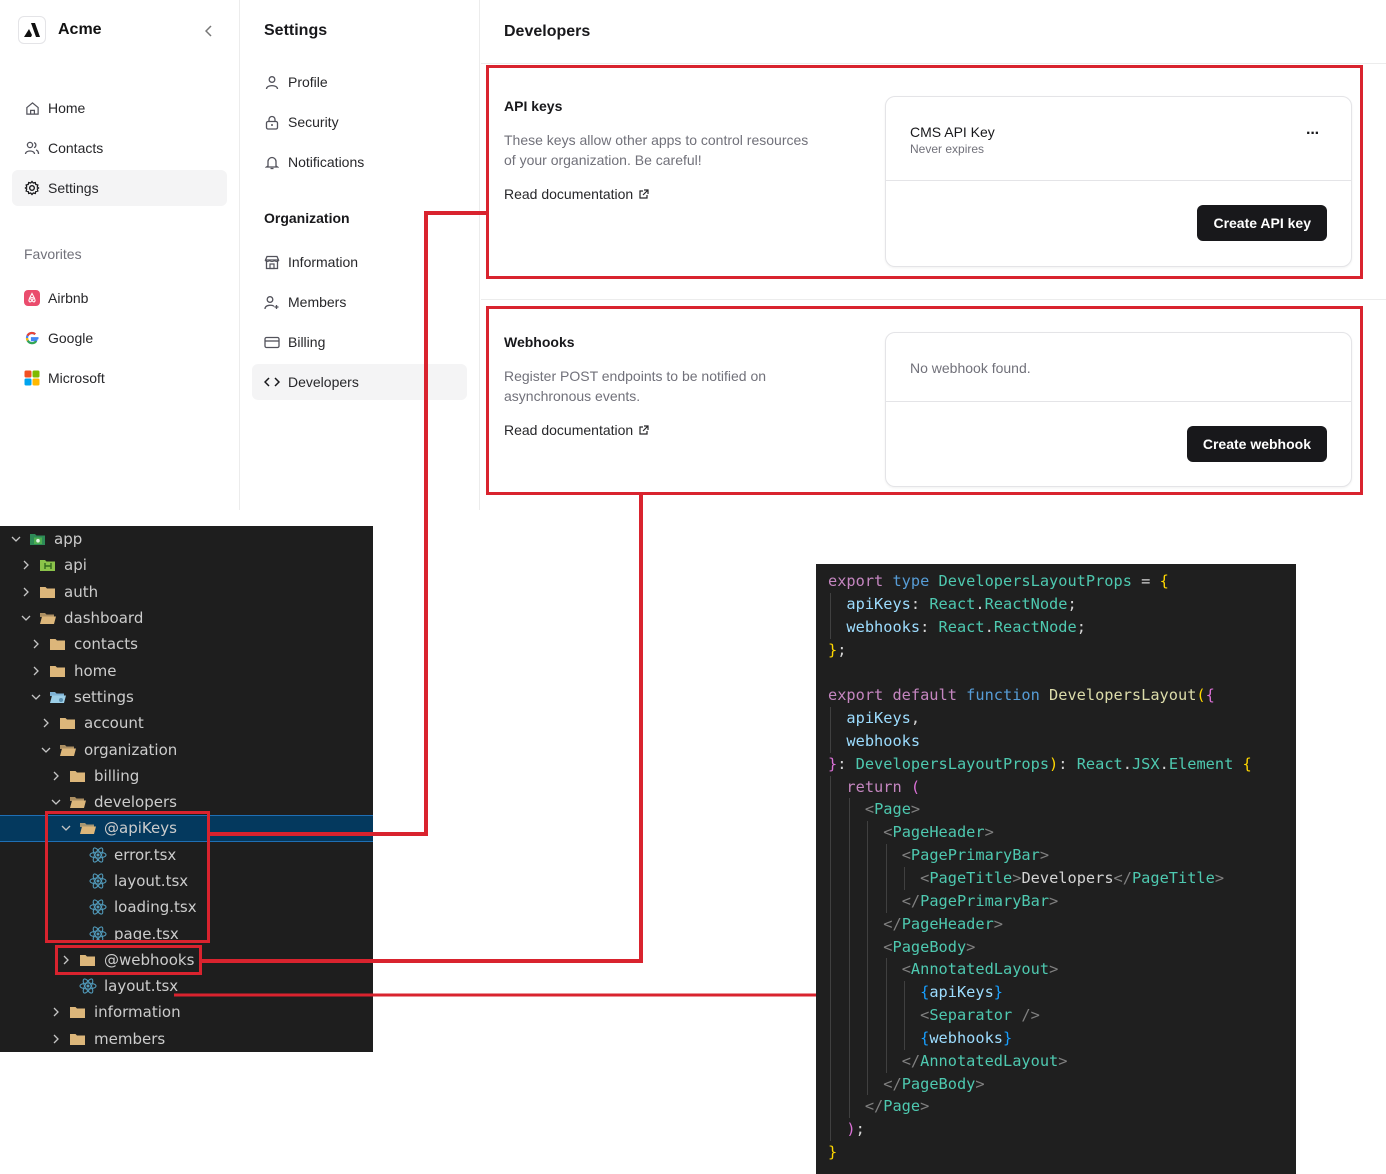 The width and height of the screenshot is (1386, 1174). What do you see at coordinates (60, 30) in the screenshot?
I see `brand: Acme` at bounding box center [60, 30].